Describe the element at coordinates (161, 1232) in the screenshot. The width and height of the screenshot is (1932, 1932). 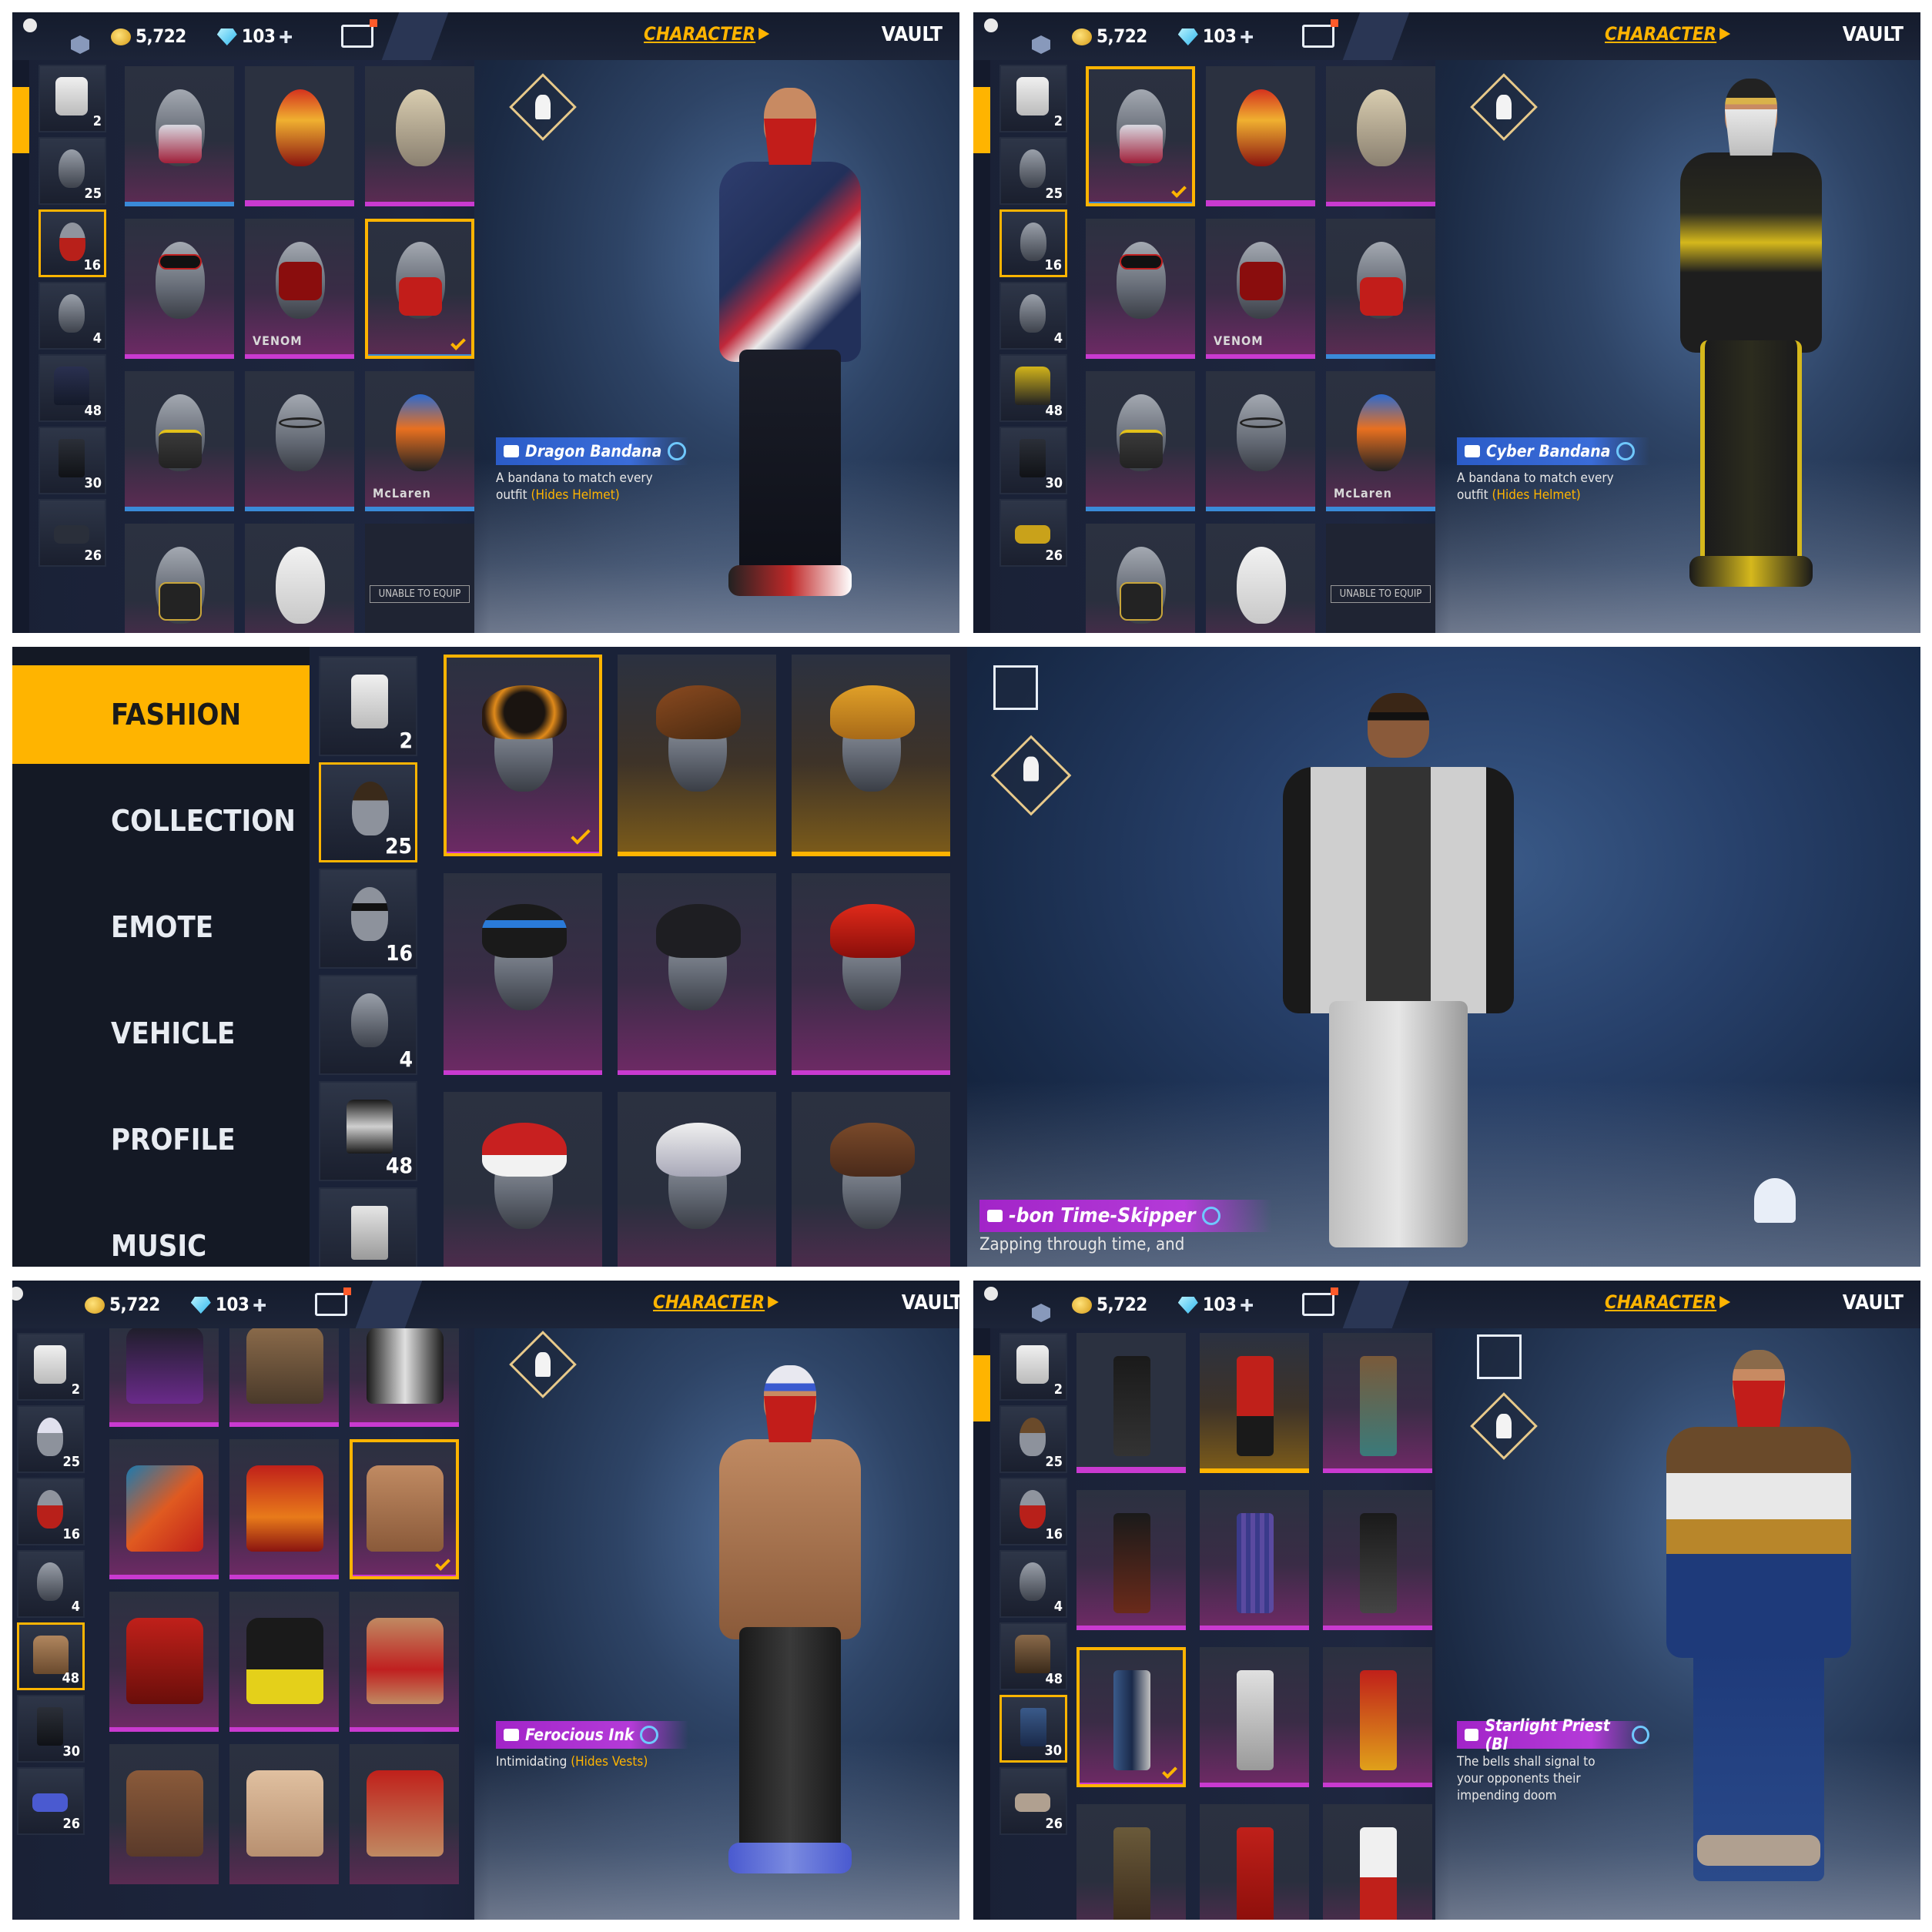
I see `menu-music: MUSIC` at that location.